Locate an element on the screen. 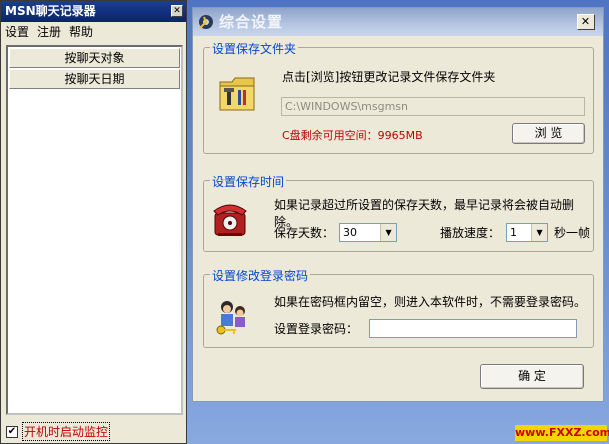  autostart-label: 开机时启动监控 is located at coordinates (66, 431).